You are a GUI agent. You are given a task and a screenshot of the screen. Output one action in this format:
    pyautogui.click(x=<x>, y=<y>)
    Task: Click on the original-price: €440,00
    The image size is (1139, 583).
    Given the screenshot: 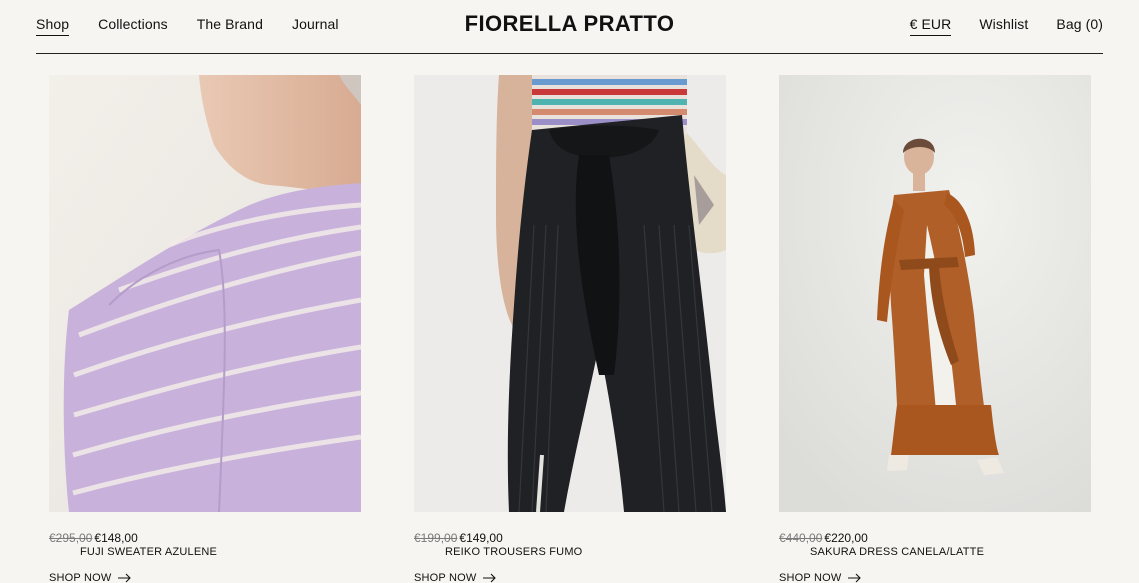 What is the action you would take?
    pyautogui.click(x=801, y=538)
    